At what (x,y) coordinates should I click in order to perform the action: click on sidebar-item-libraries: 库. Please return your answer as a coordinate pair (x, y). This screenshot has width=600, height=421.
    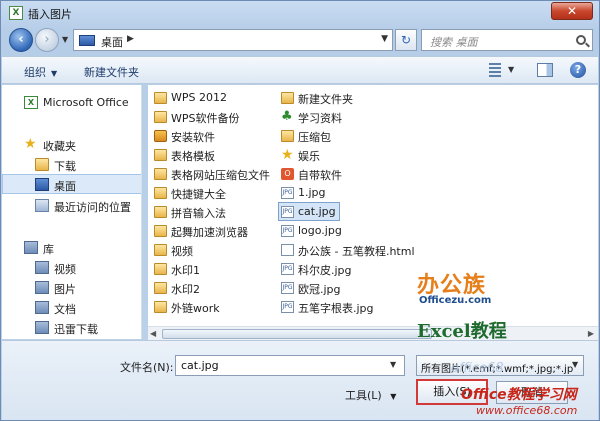
    Looking at the image, I should click on (71, 248).